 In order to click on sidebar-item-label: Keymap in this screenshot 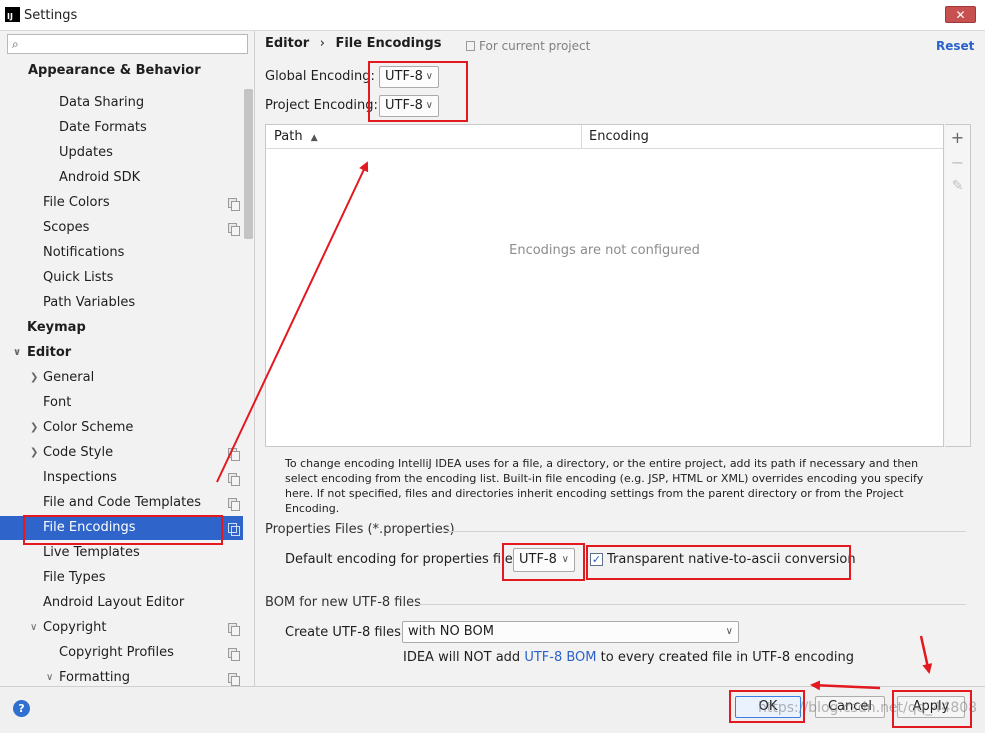, I will do `click(56, 327)`.